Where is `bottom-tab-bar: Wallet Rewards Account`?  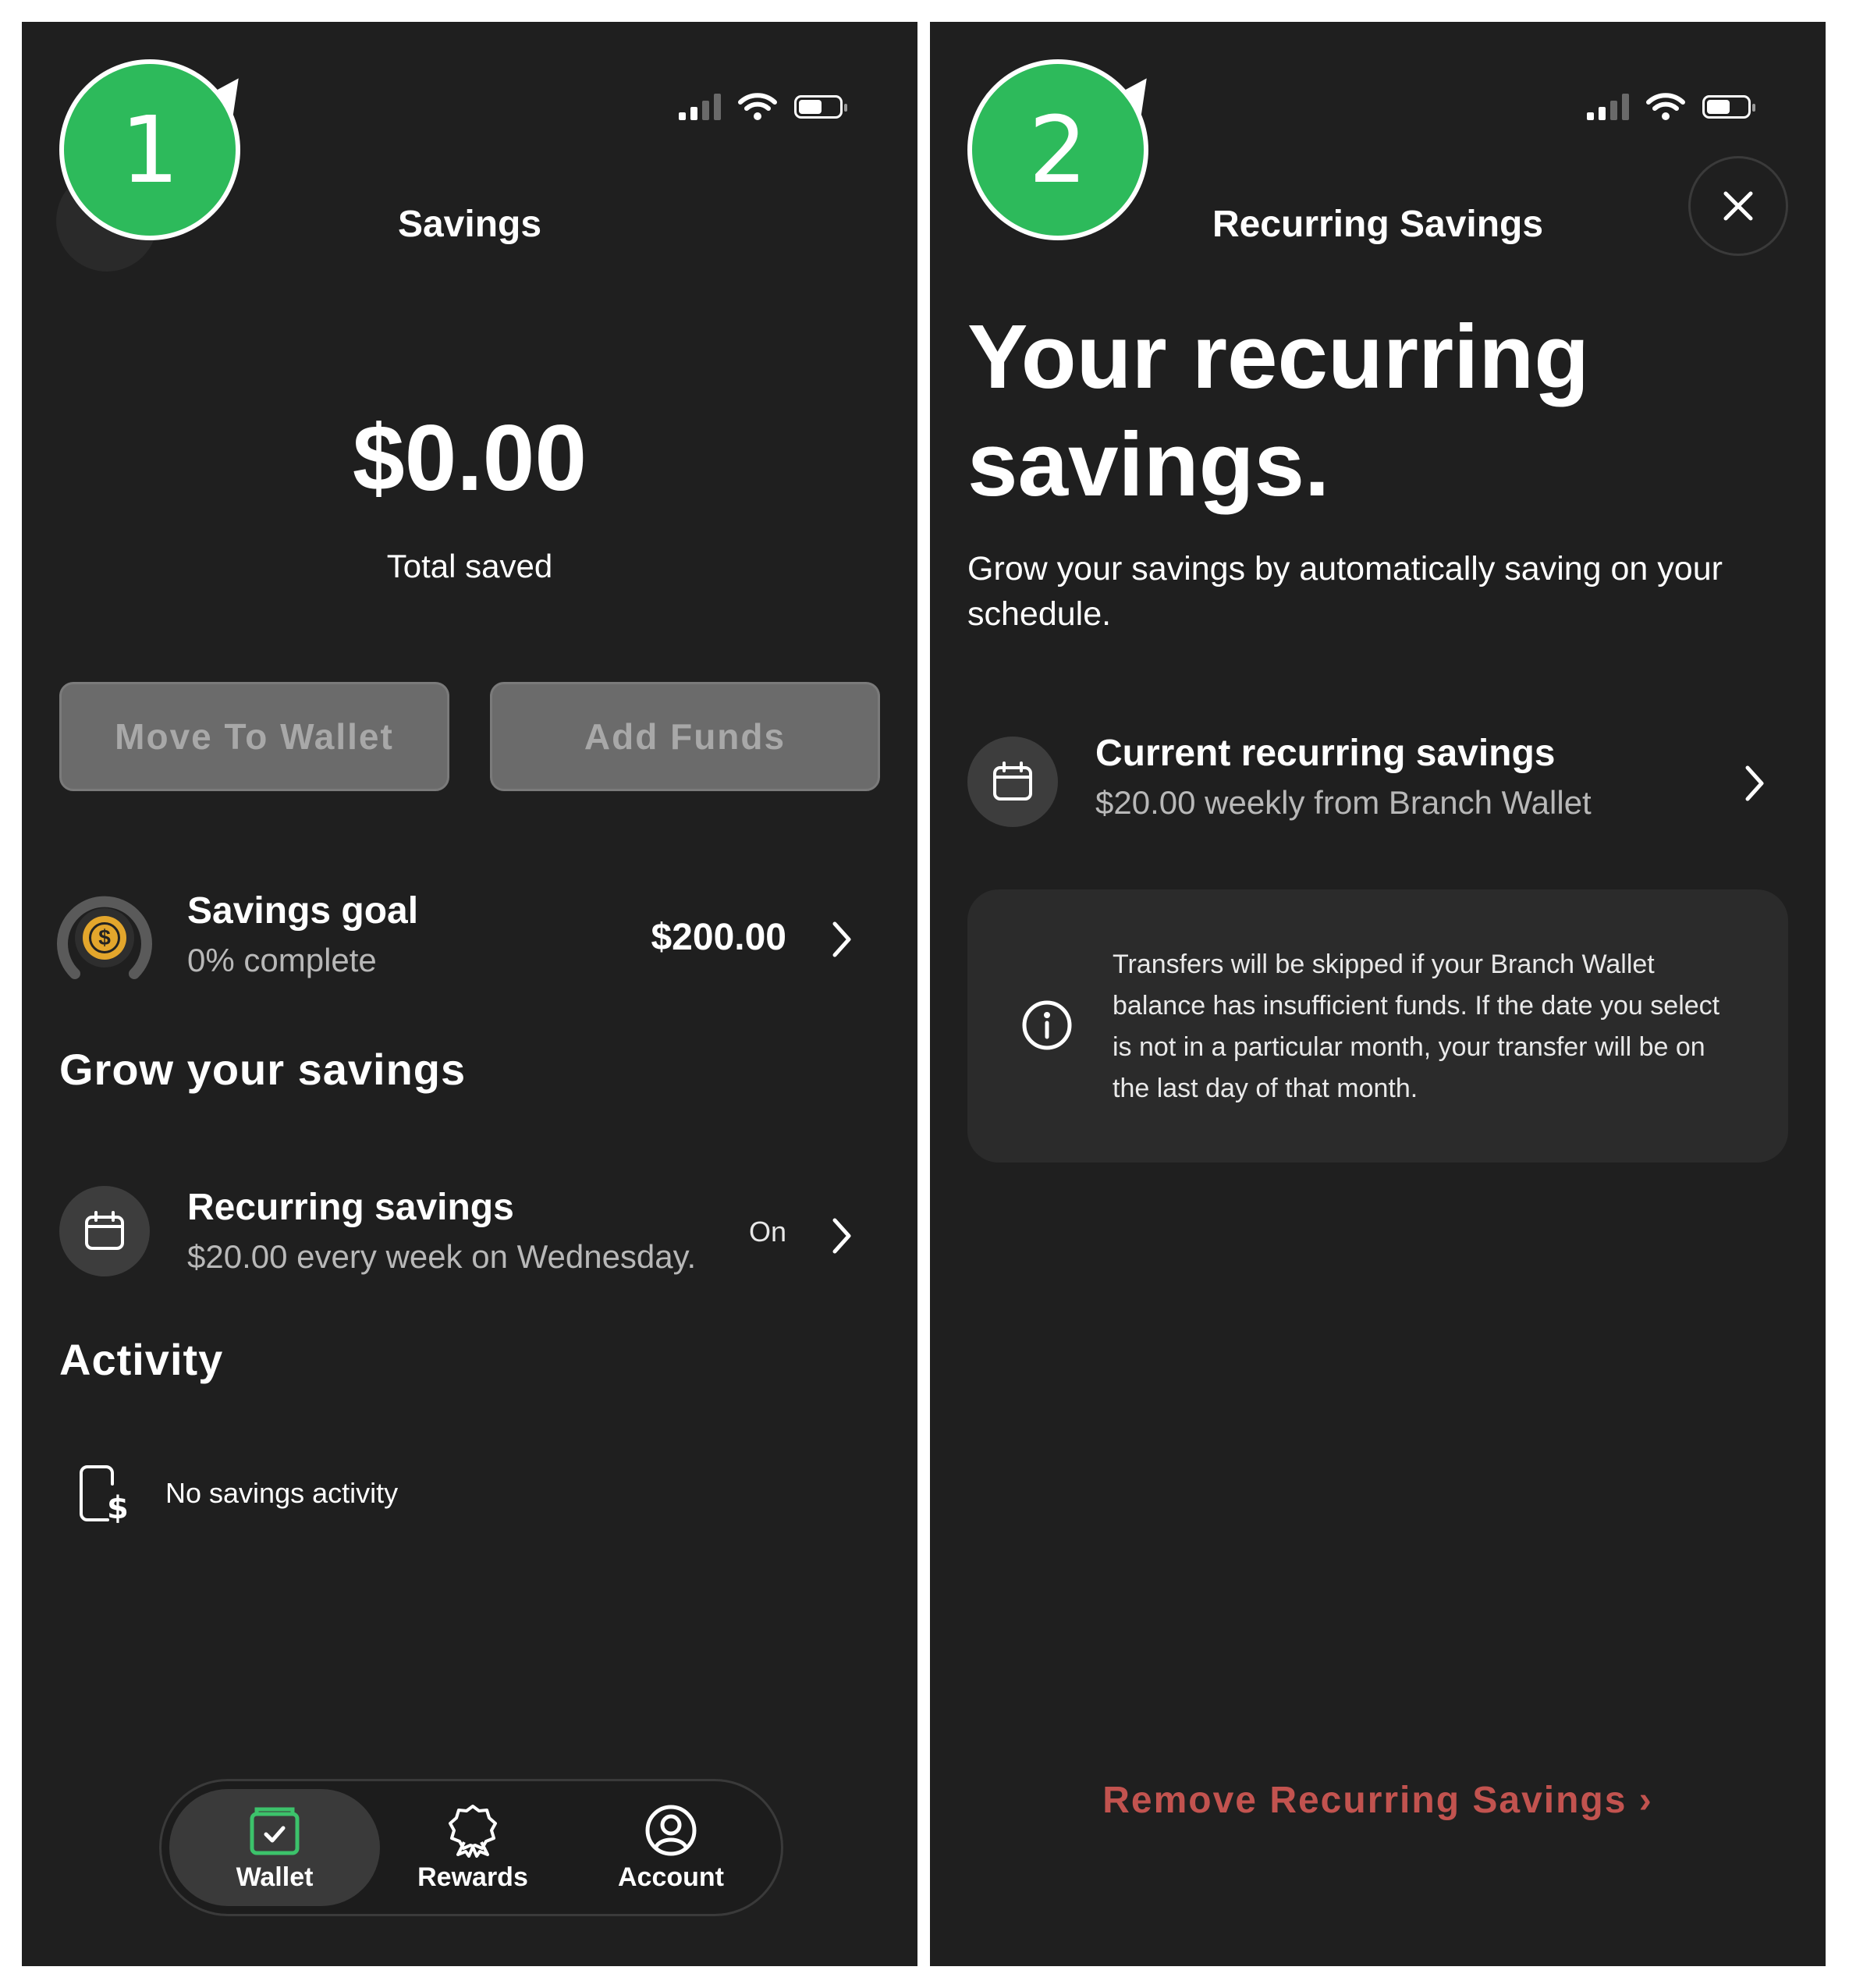
bottom-tab-bar: Wallet Rewards Account is located at coordinates (471, 1847).